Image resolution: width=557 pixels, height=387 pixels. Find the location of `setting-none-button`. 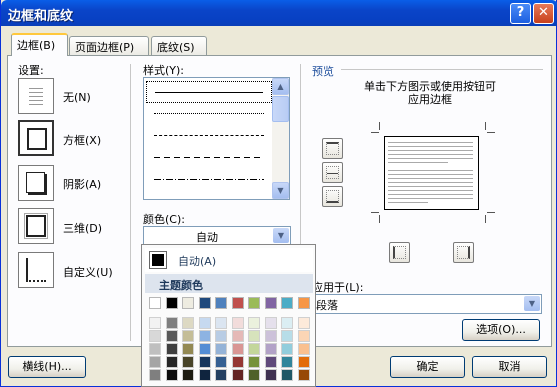

setting-none-button is located at coordinates (36, 96).